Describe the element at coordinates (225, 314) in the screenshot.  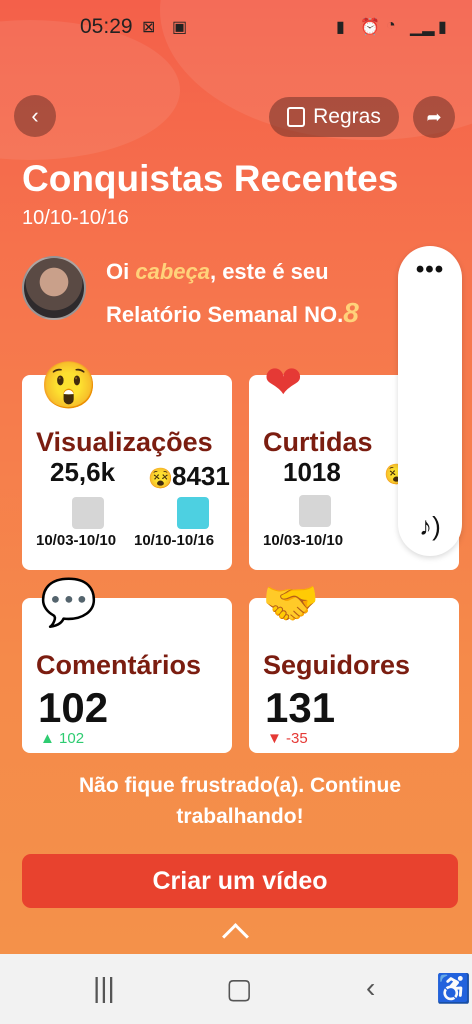
I see `report-label: Relatório Semanal NO.` at that location.